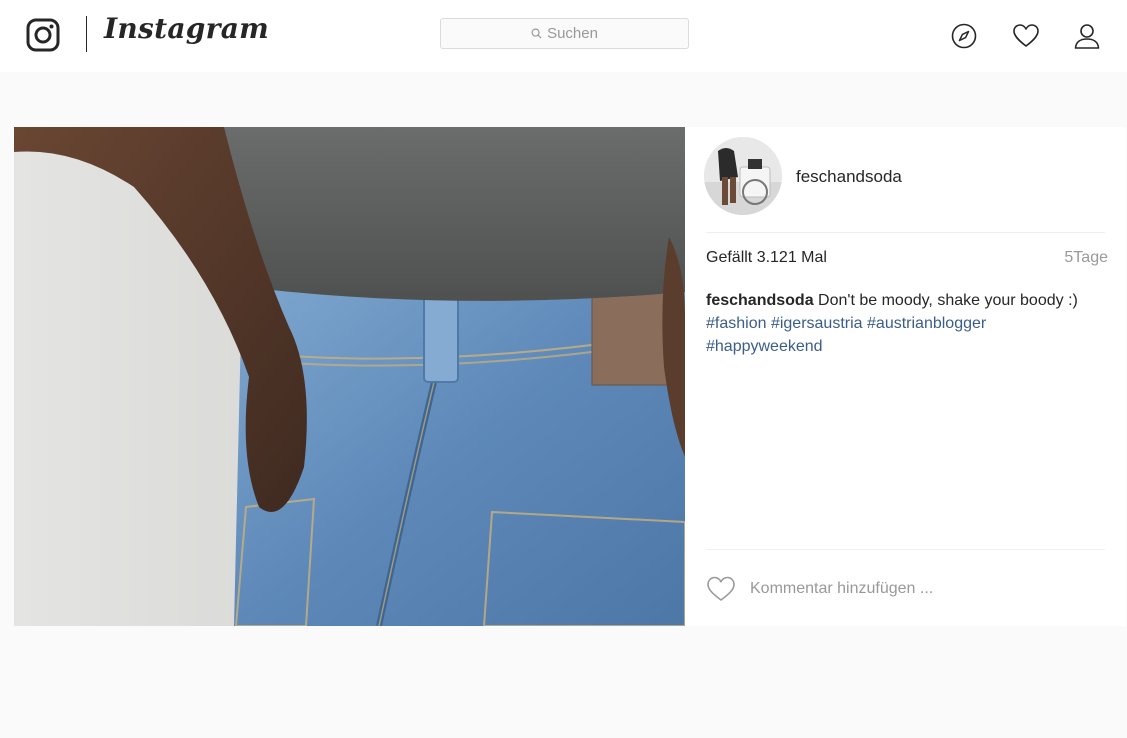 This screenshot has width=1127, height=738. Describe the element at coordinates (736, 323) in the screenshot. I see `hashtag-link: #fashion` at that location.